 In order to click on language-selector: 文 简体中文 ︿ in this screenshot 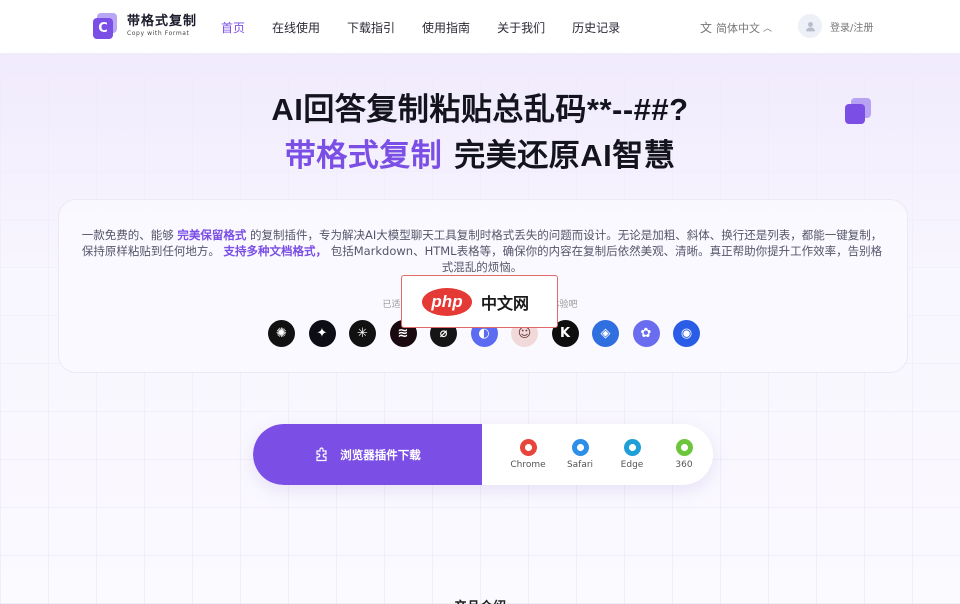, I will do `click(736, 27)`.